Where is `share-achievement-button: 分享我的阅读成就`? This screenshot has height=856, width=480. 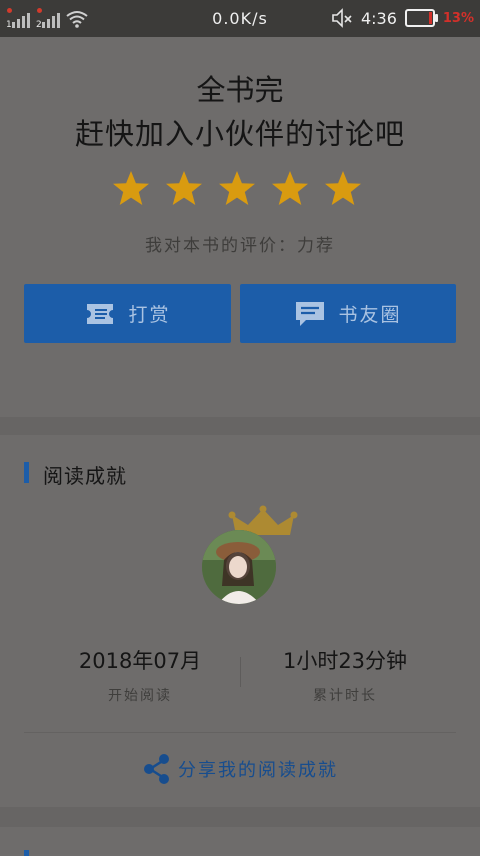 share-achievement-button: 分享我的阅读成就 is located at coordinates (240, 769).